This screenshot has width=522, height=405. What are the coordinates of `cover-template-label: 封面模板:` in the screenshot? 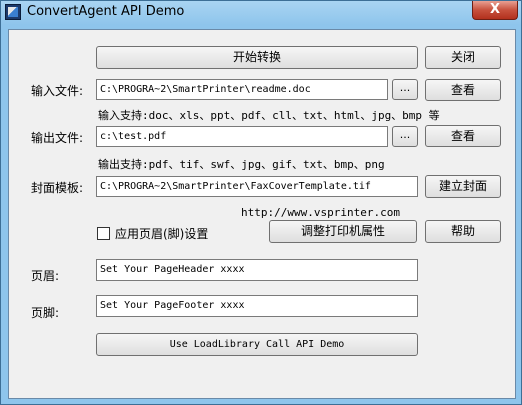 It's located at (57, 188).